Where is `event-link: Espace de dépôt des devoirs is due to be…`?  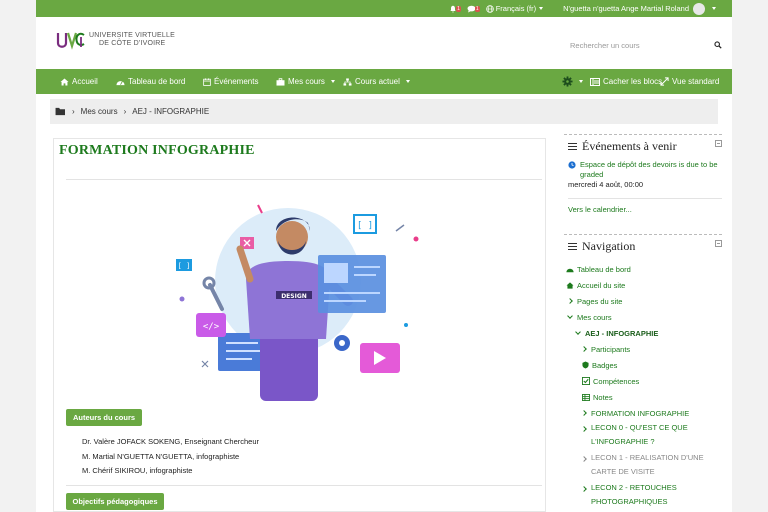 event-link: Espace de dépôt des devoirs is due to be… is located at coordinates (651, 170).